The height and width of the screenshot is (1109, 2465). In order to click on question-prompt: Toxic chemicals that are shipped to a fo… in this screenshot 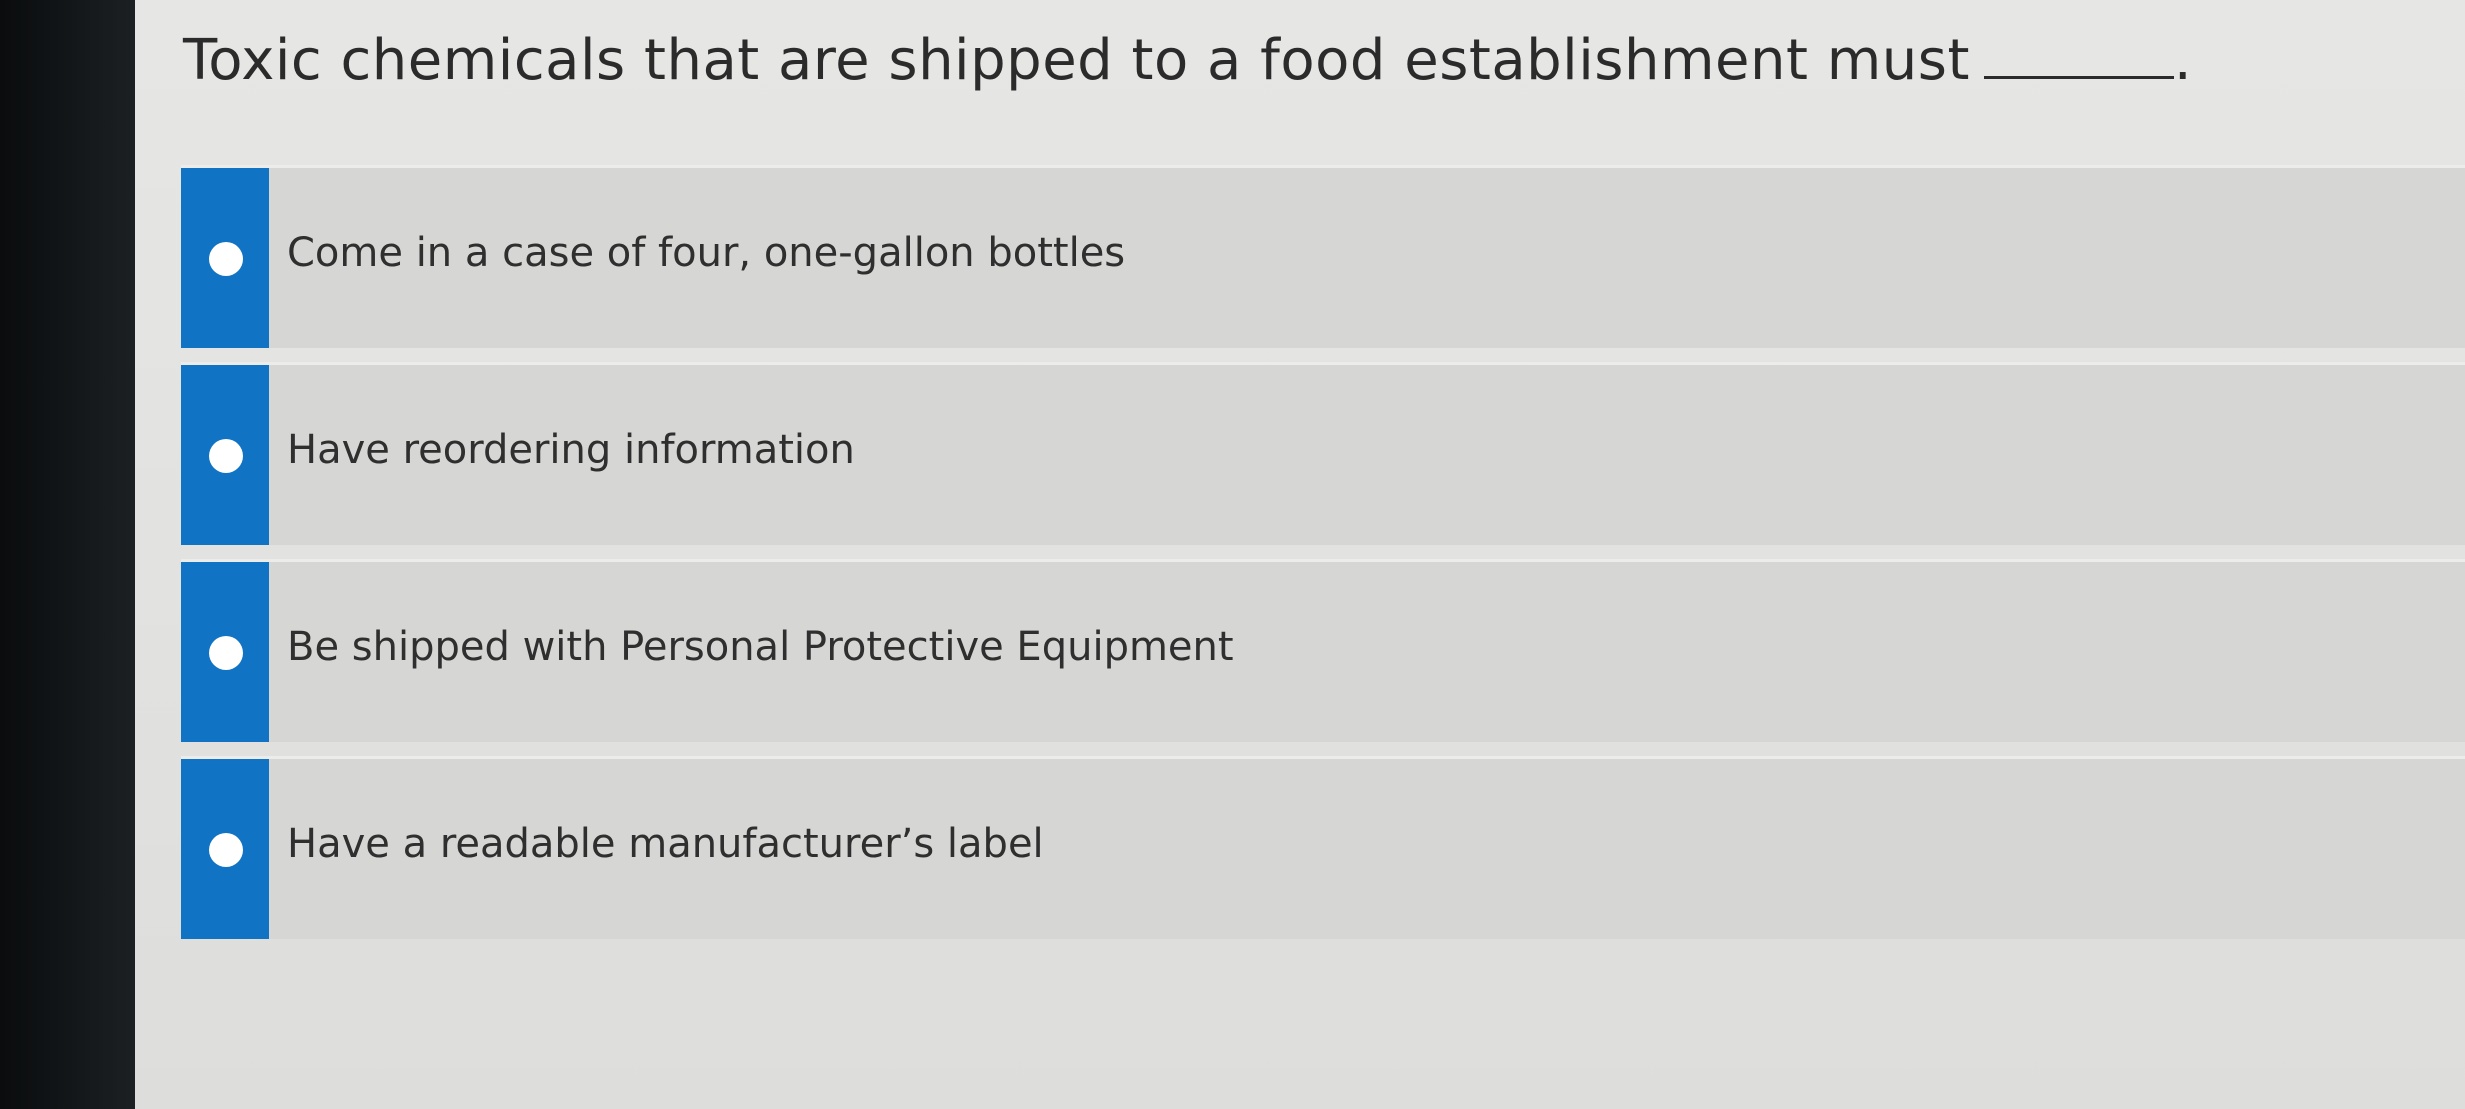, I will do `click(1187, 60)`.